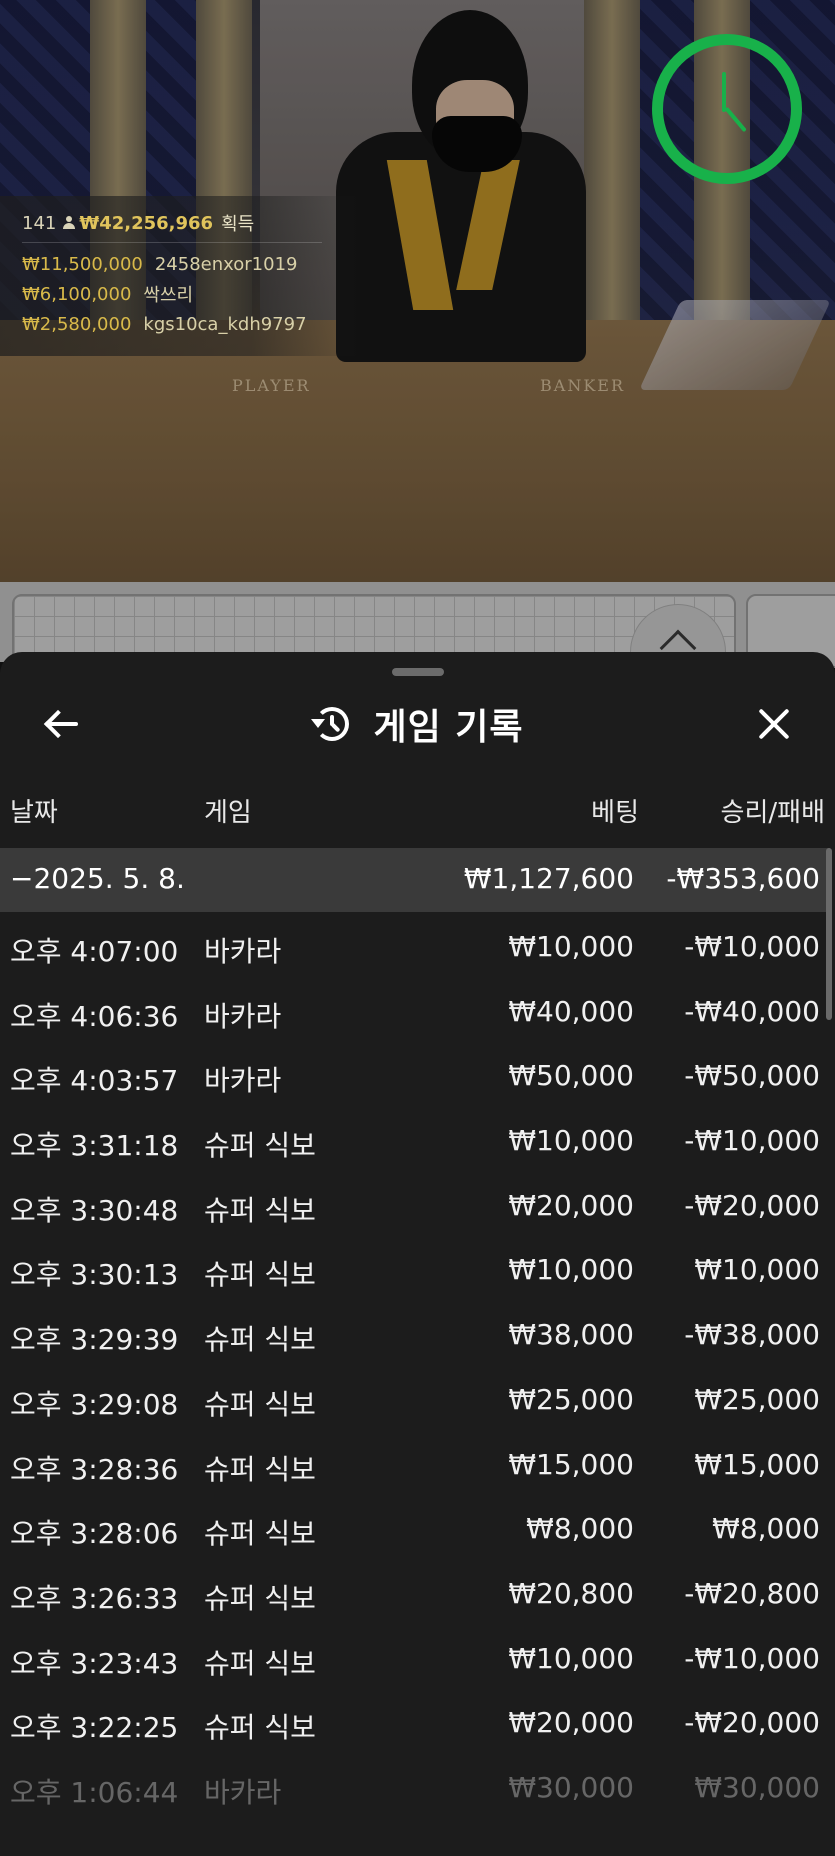 This screenshot has width=835, height=1856. I want to click on row-result: -₩38,000, so click(752, 1335).